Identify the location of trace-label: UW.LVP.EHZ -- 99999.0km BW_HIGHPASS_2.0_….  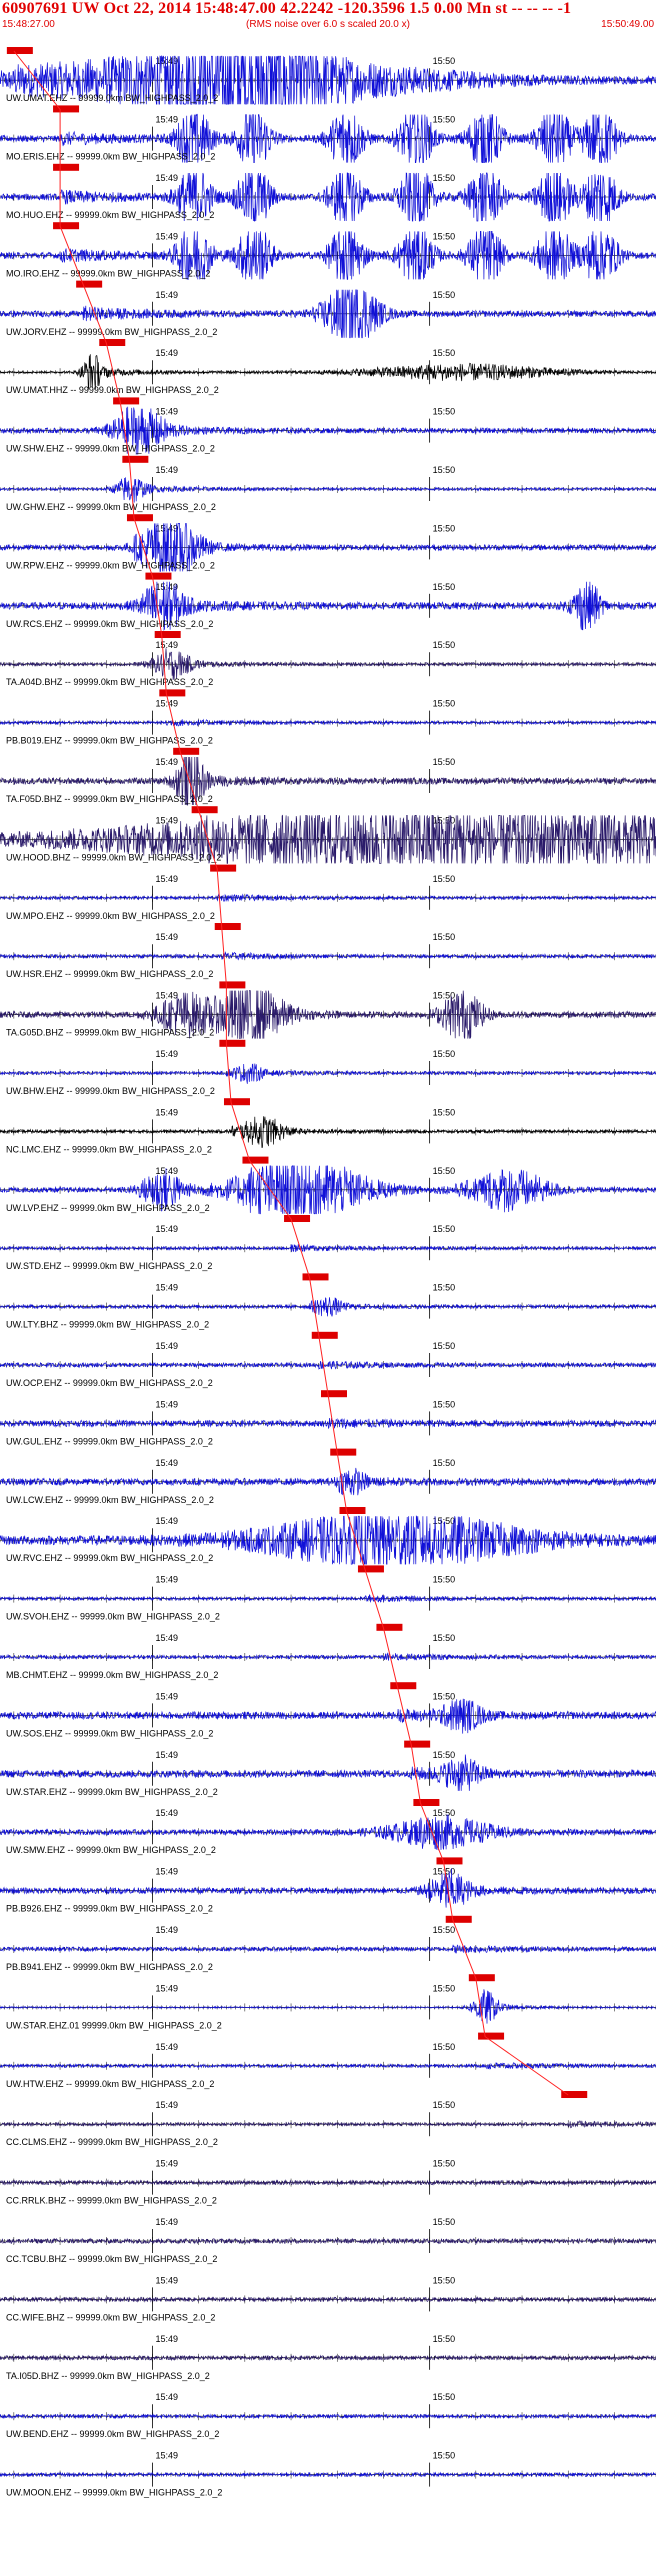
(108, 1208).